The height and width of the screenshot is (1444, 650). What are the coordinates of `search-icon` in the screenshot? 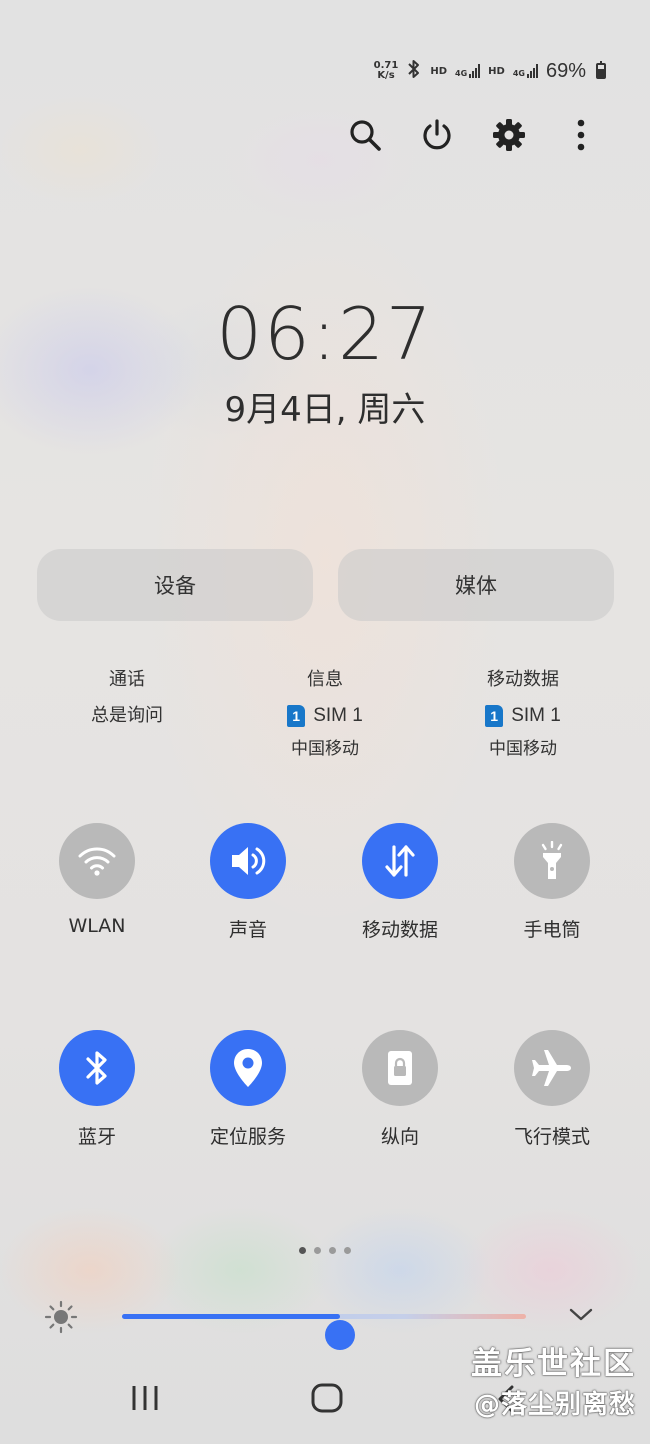 It's located at (365, 135).